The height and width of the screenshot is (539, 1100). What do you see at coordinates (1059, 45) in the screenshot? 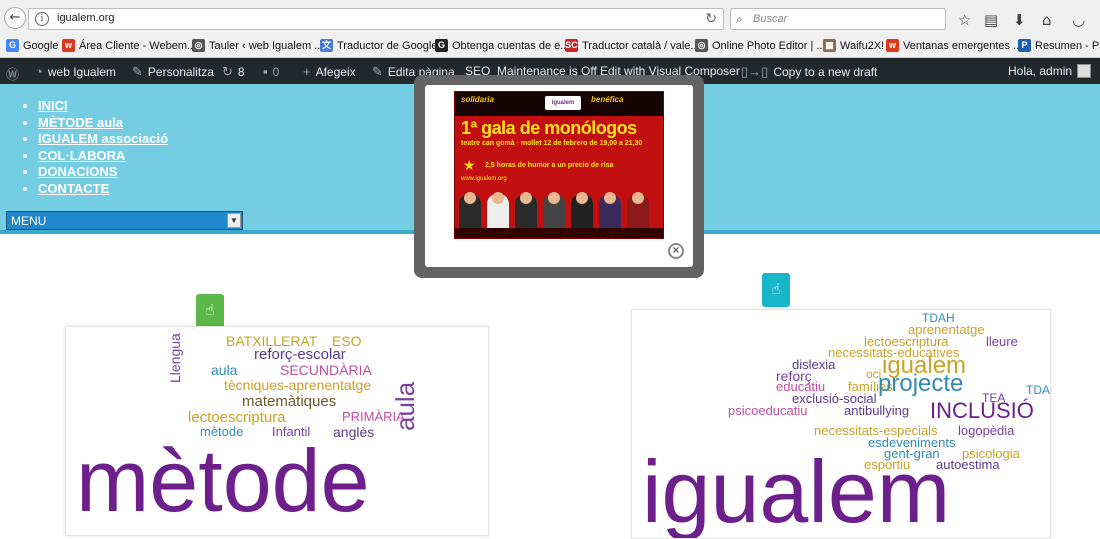
I see `bookmark-item: P Resumen - Pay` at bounding box center [1059, 45].